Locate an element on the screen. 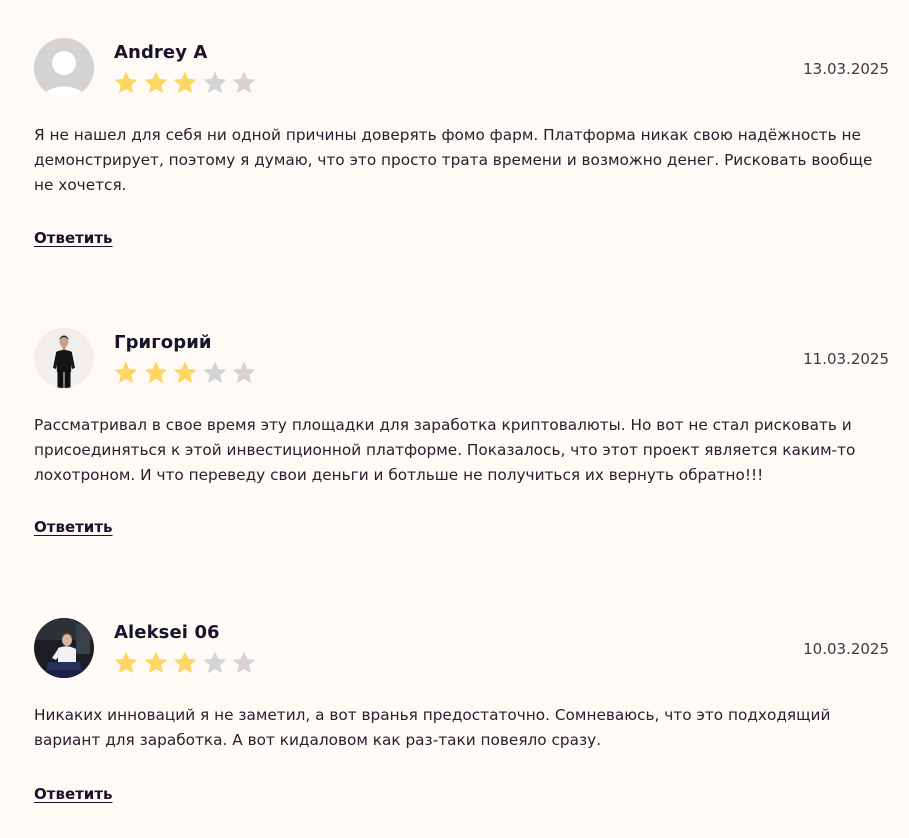 The height and width of the screenshot is (838, 909). review-author: Andrey A is located at coordinates (161, 52).